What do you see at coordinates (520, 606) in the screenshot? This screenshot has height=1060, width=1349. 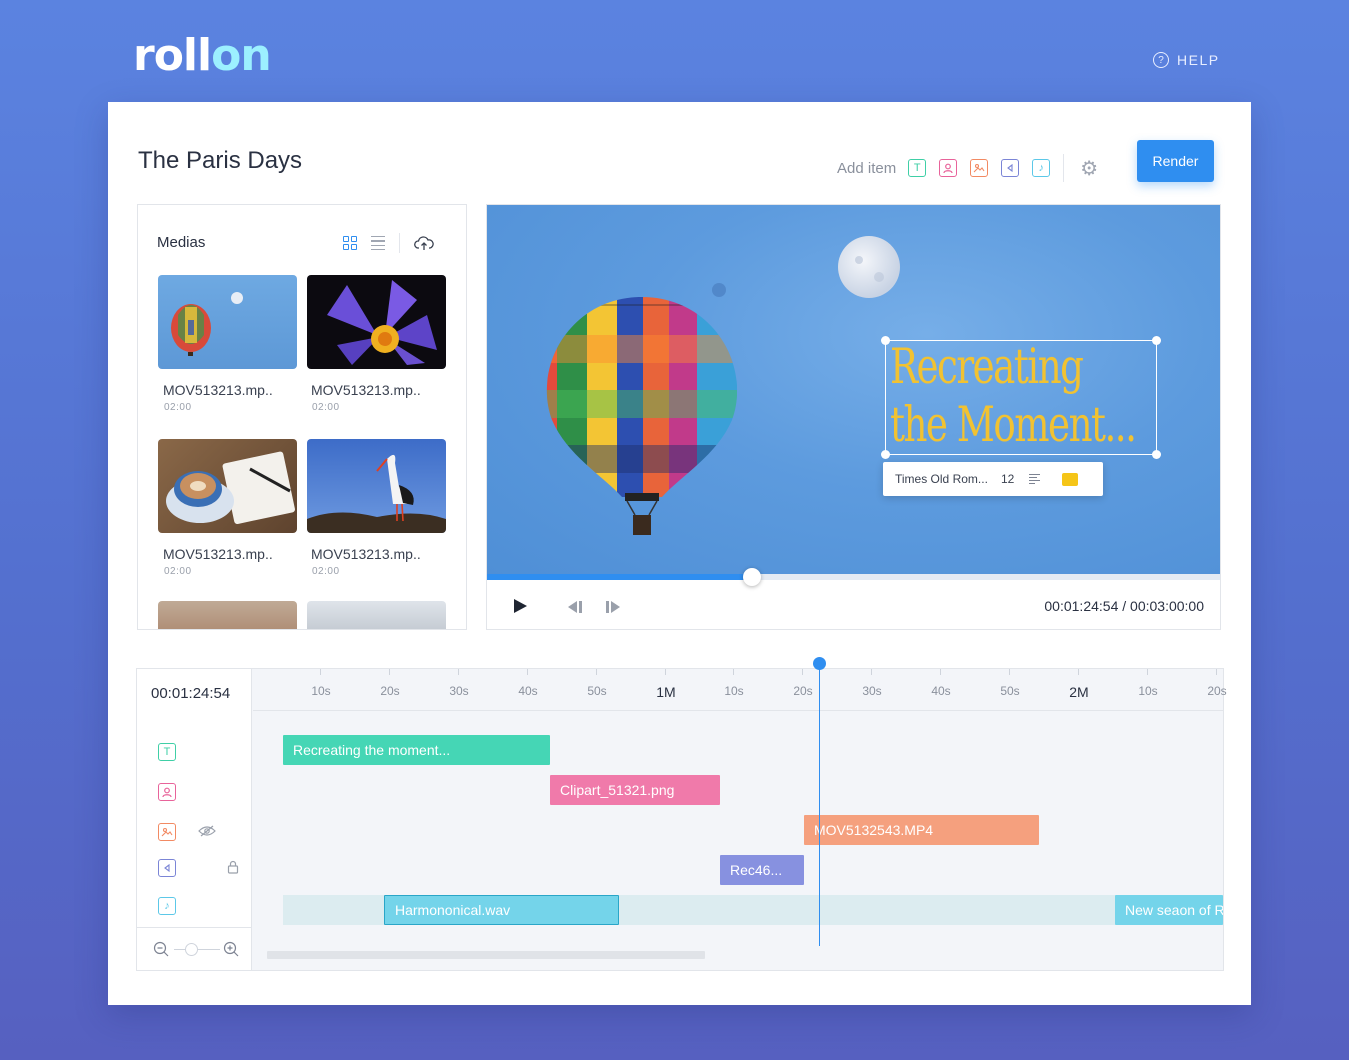 I see `play-icon` at bounding box center [520, 606].